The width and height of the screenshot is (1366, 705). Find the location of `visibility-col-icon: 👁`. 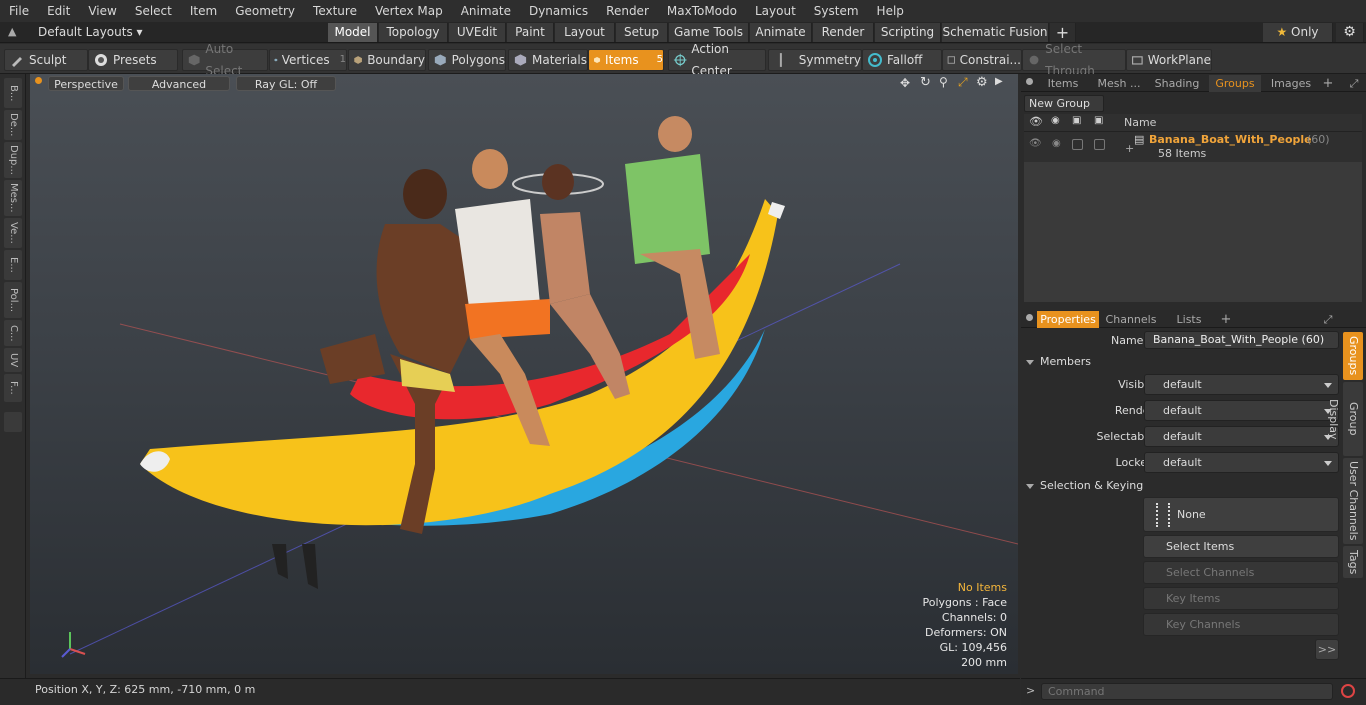

visibility-col-icon: 👁 is located at coordinates (1036, 121).